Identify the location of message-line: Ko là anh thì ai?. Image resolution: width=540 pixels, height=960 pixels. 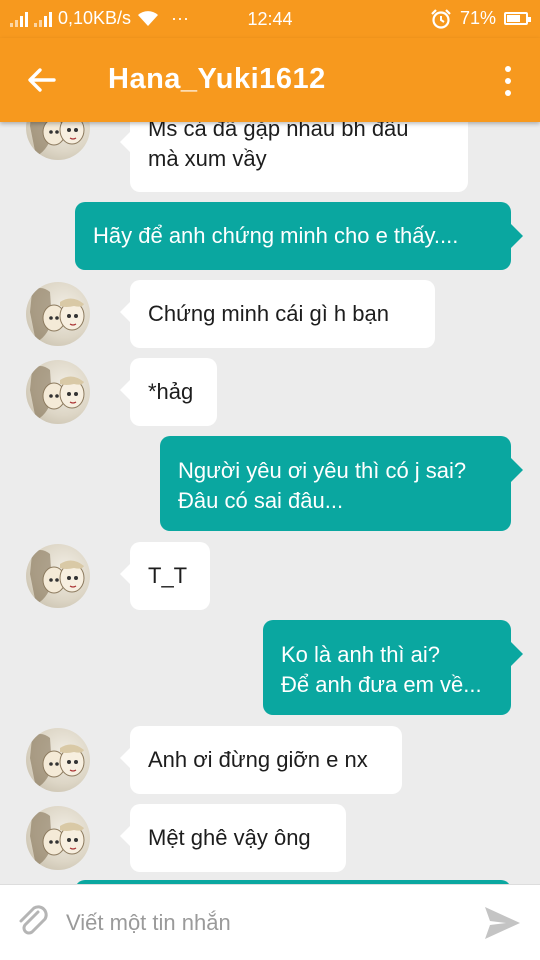
(361, 654).